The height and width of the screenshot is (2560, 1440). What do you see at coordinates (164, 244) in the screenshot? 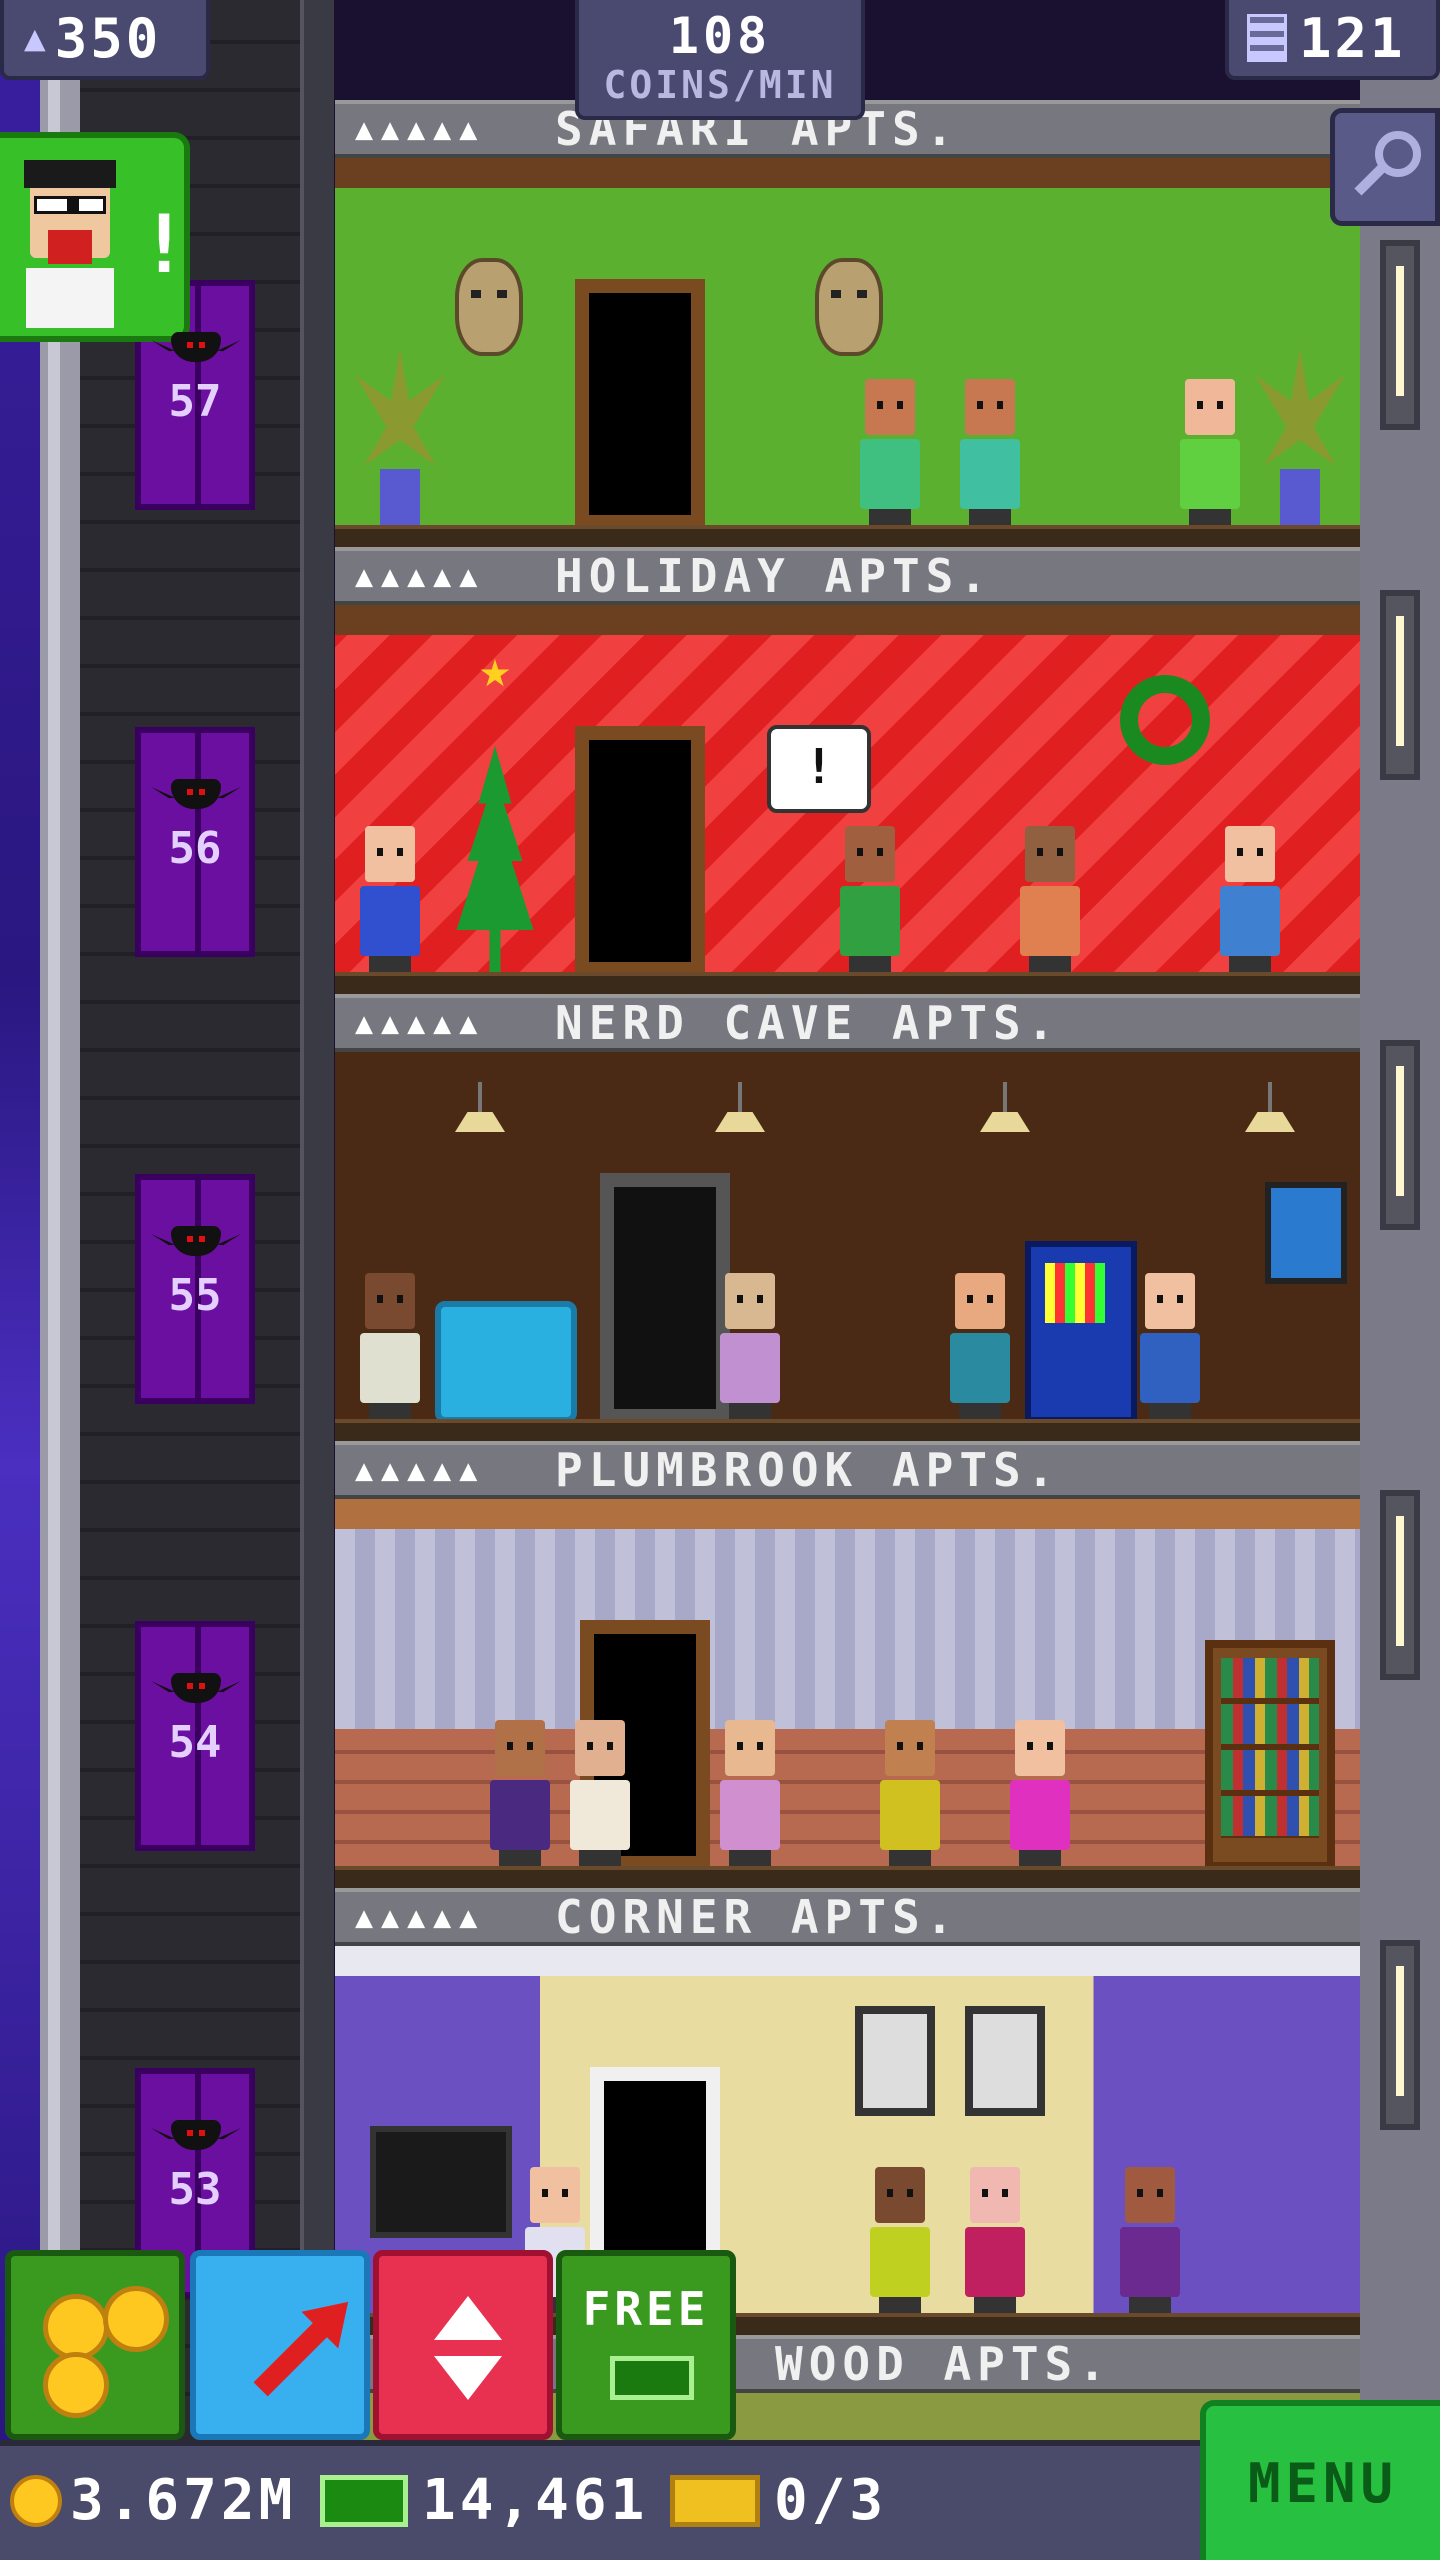
I see `alert-icon: !` at bounding box center [164, 244].